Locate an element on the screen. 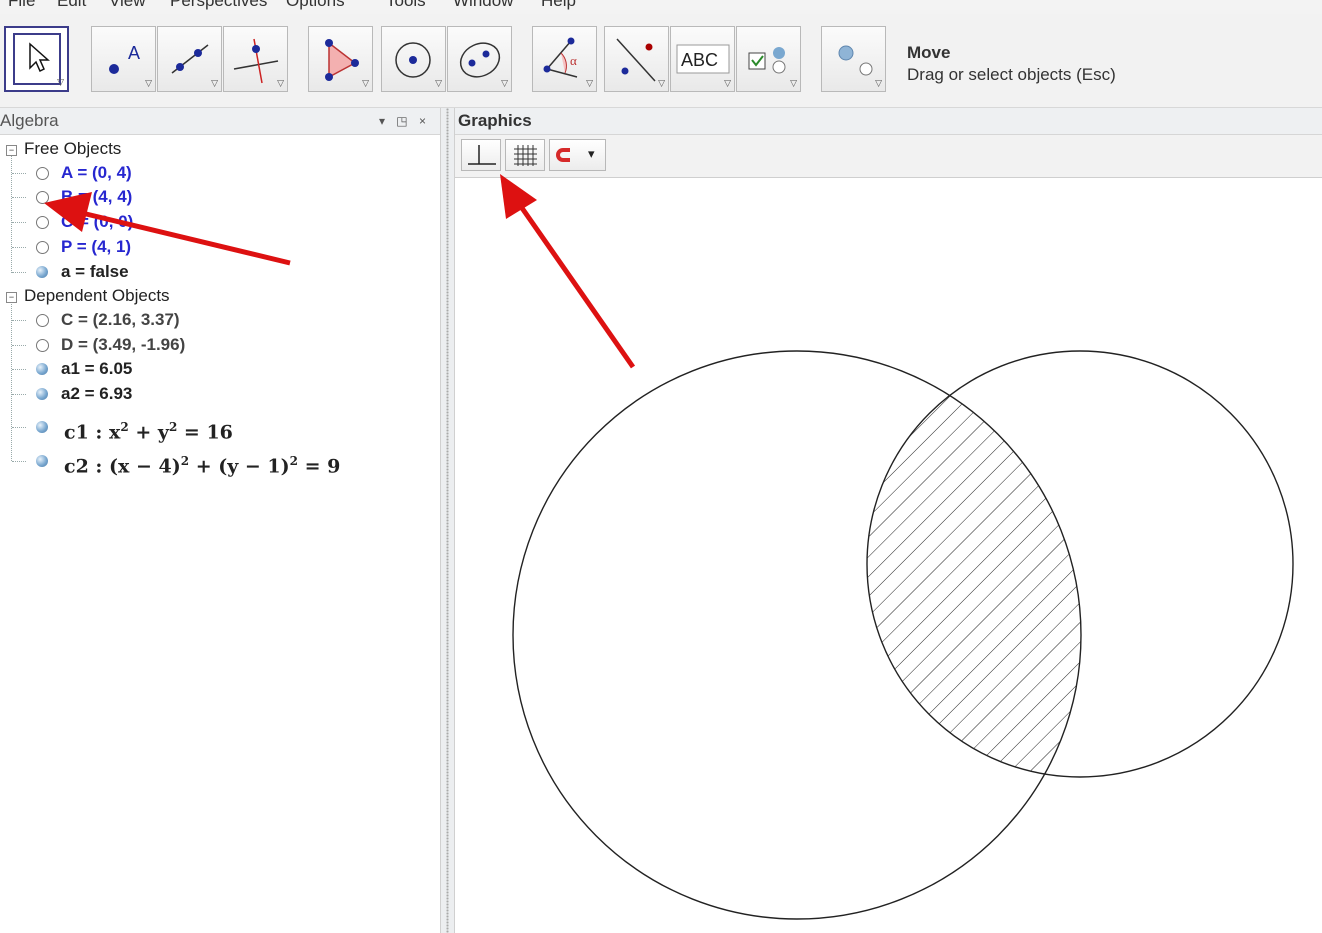 The width and height of the screenshot is (1322, 933). object-c1: c1 : x2 + y2 = 16 is located at coordinates (148, 429).